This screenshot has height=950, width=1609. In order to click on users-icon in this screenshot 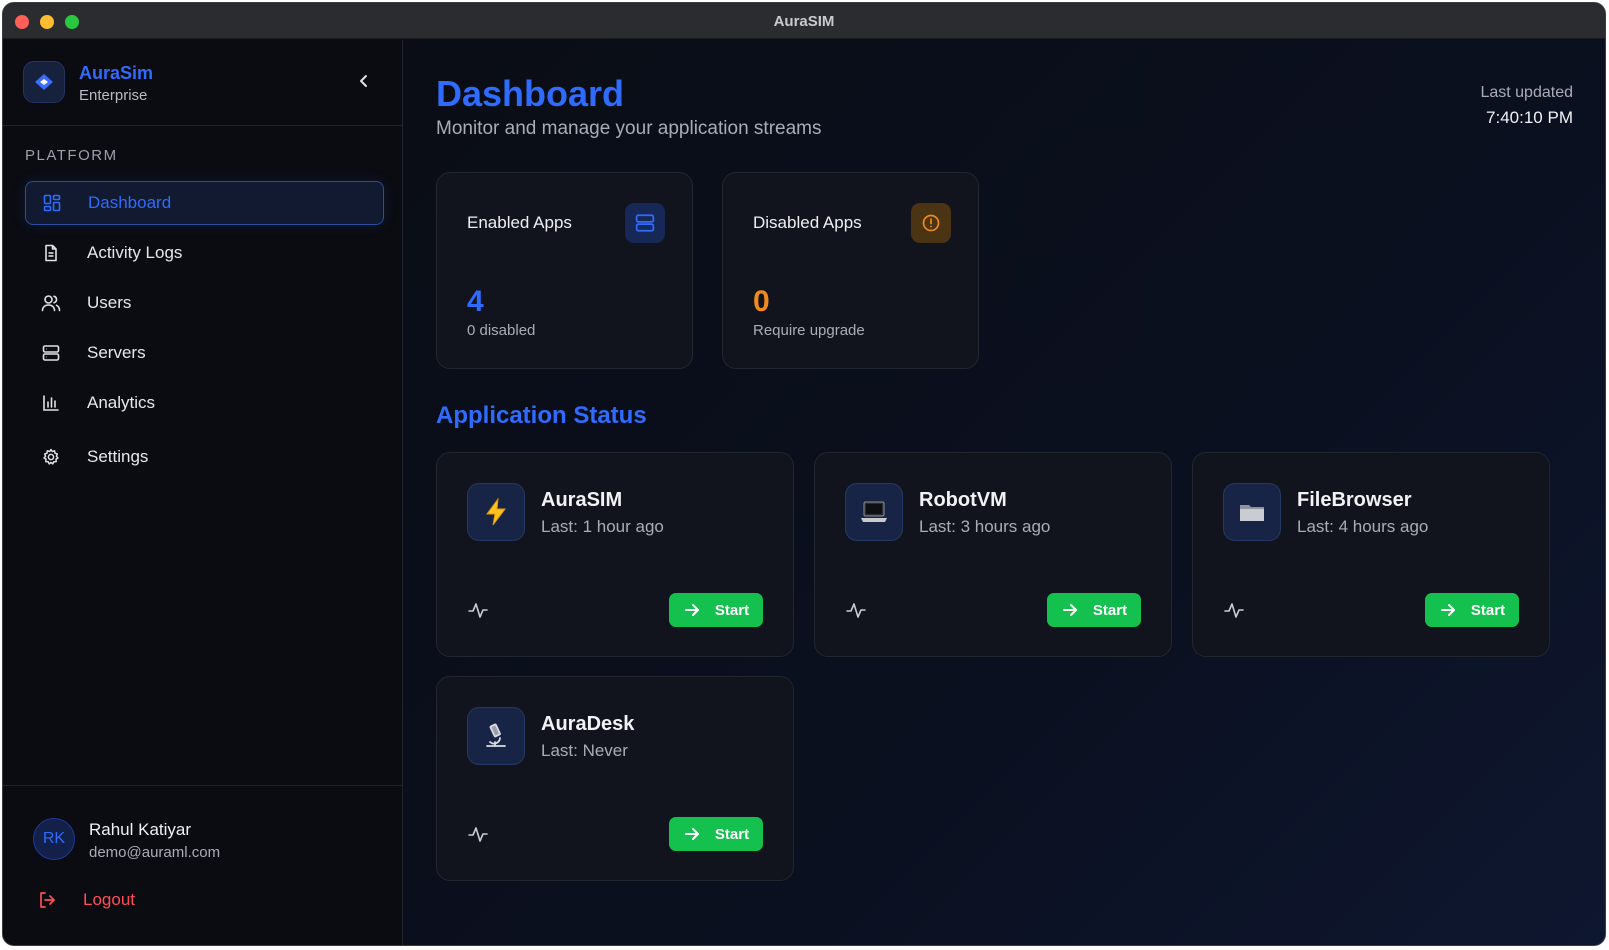, I will do `click(51, 303)`.